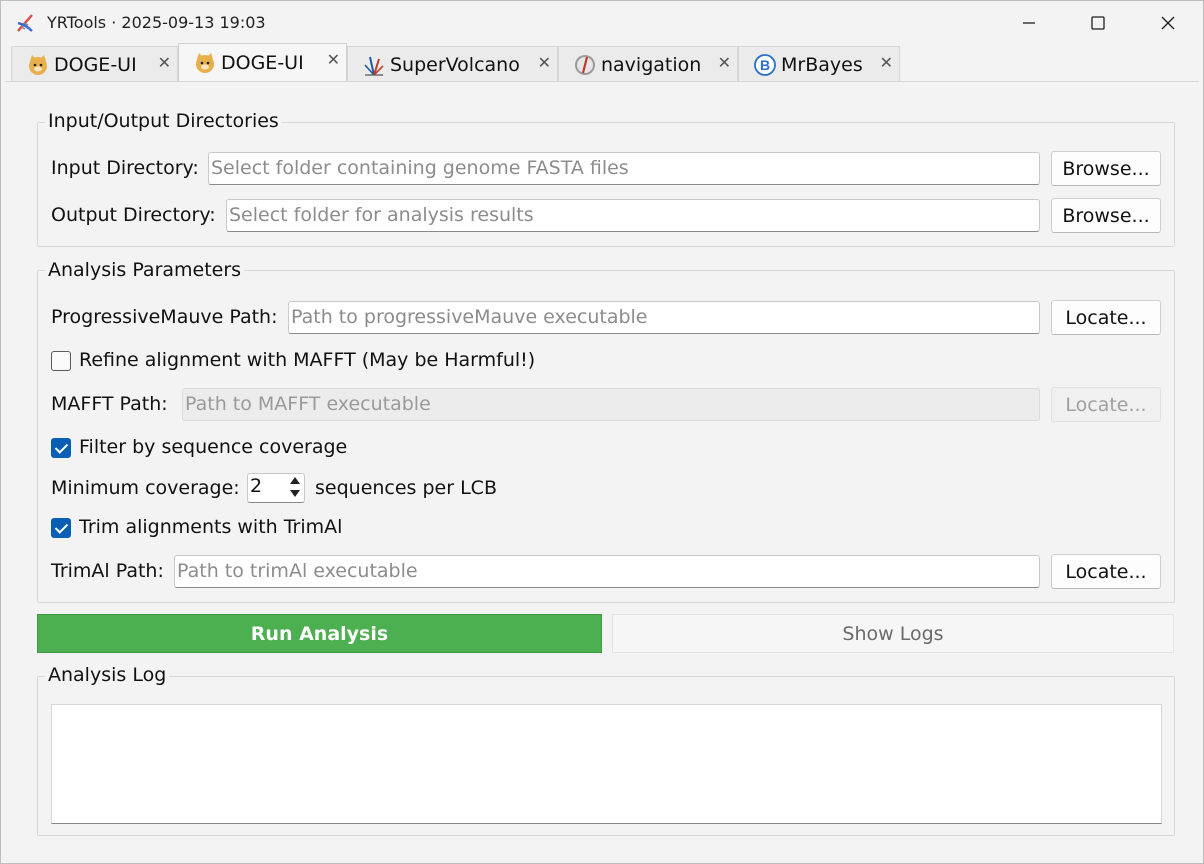  I want to click on input-directory-label: Input Directory:, so click(125, 168).